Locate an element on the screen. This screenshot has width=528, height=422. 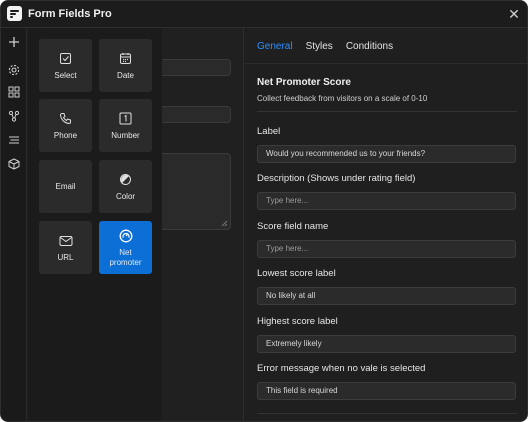
section-title: Net Promoter Score is located at coordinates (304, 82).